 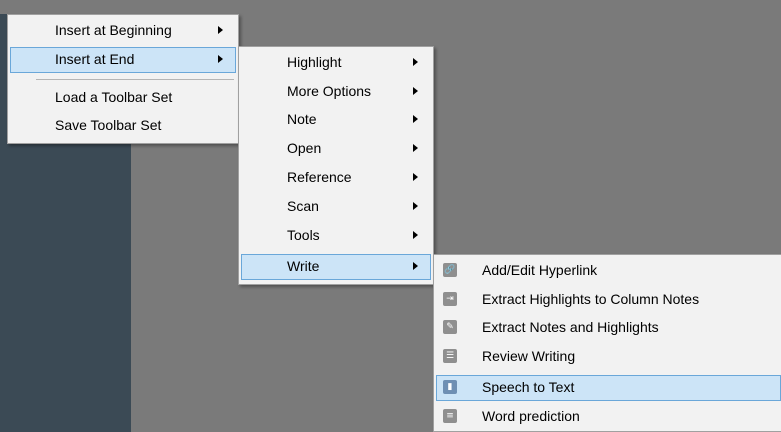 What do you see at coordinates (114, 97) in the screenshot?
I see `menu-item-label: Load a Toolbar Set` at bounding box center [114, 97].